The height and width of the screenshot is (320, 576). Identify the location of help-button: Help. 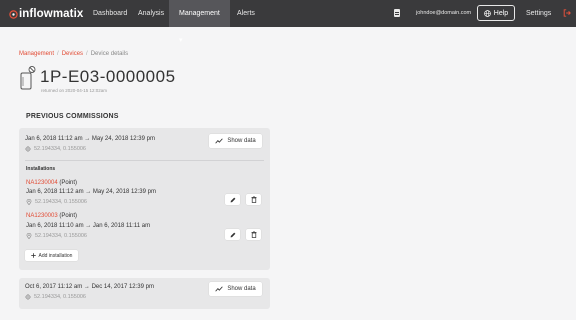
(496, 13).